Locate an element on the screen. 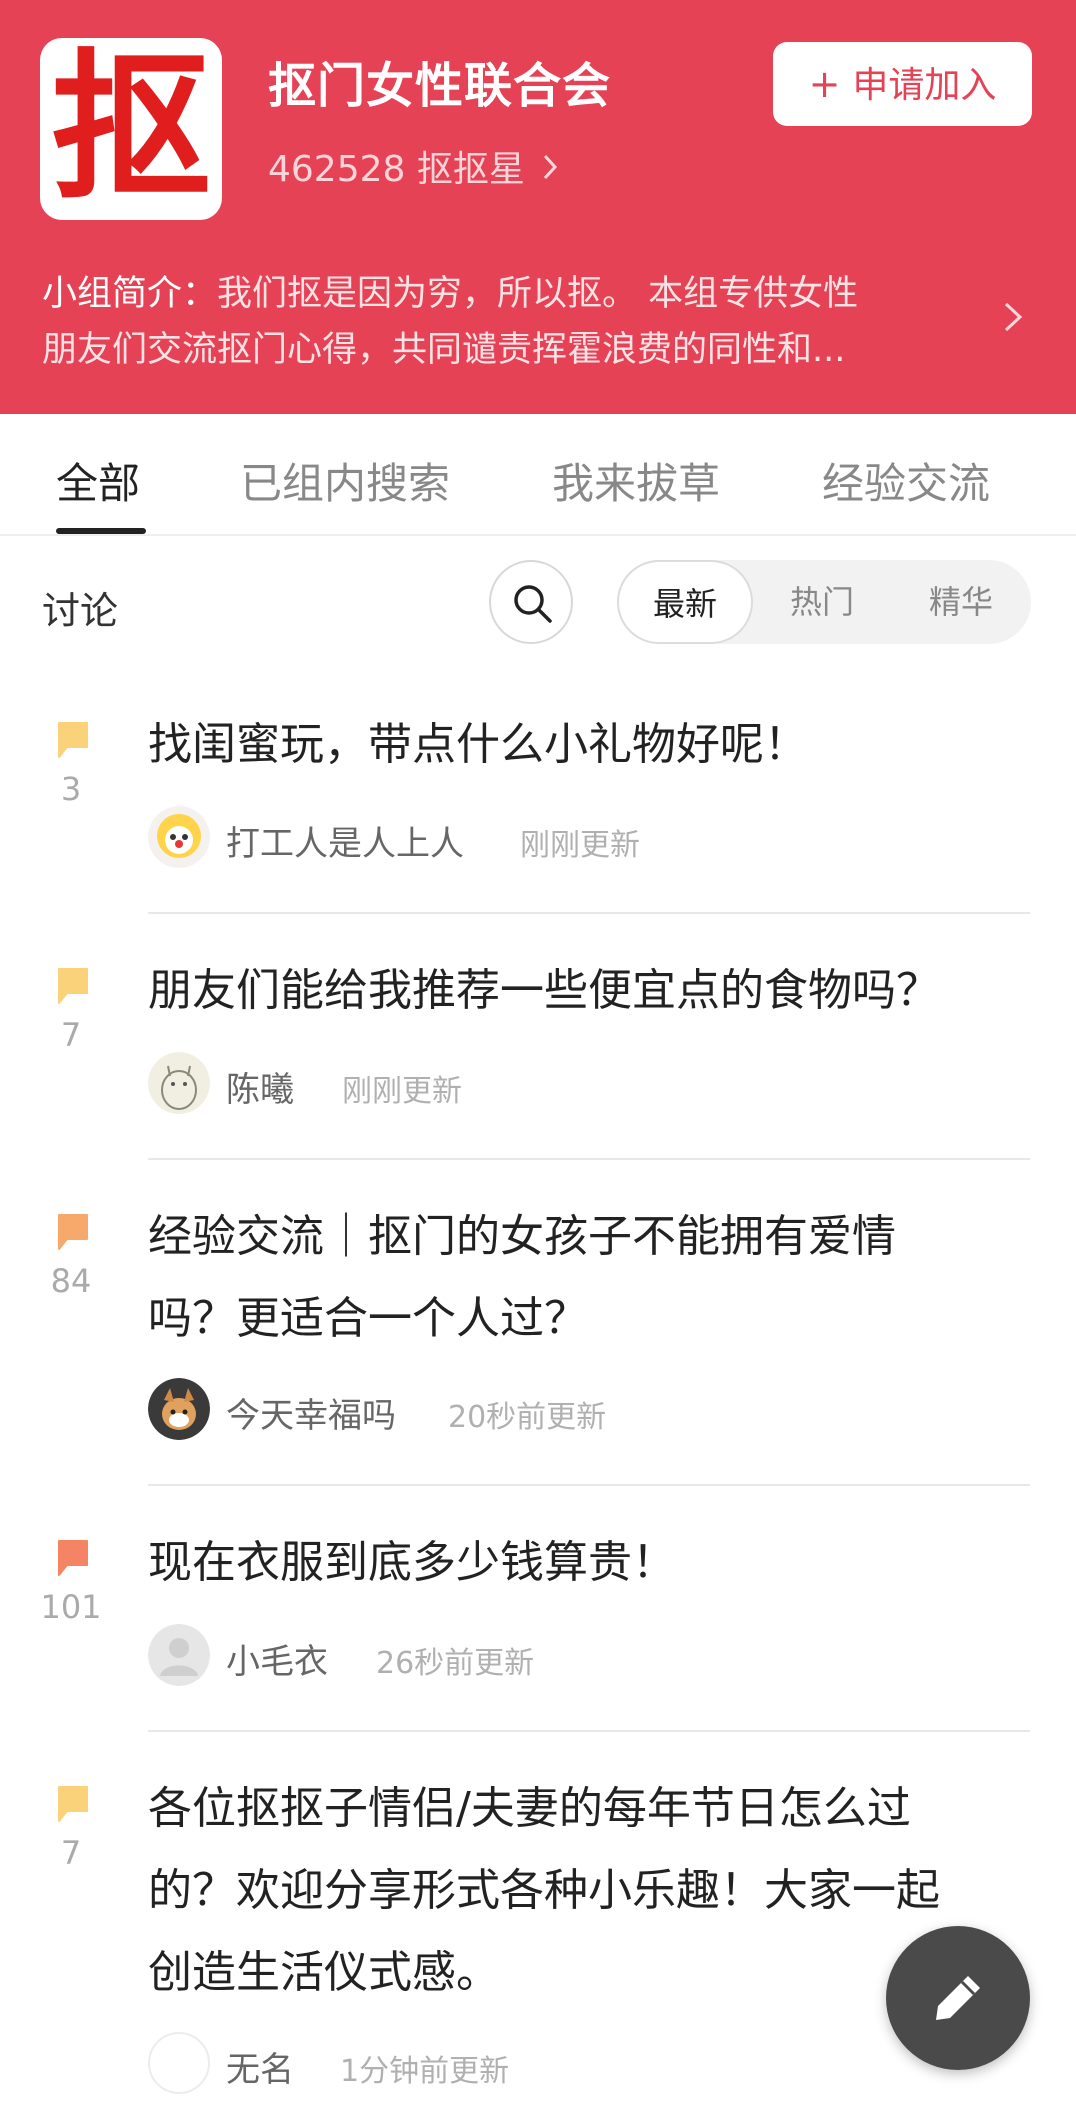  group-name: 抠门女性联合会 is located at coordinates (440, 86).